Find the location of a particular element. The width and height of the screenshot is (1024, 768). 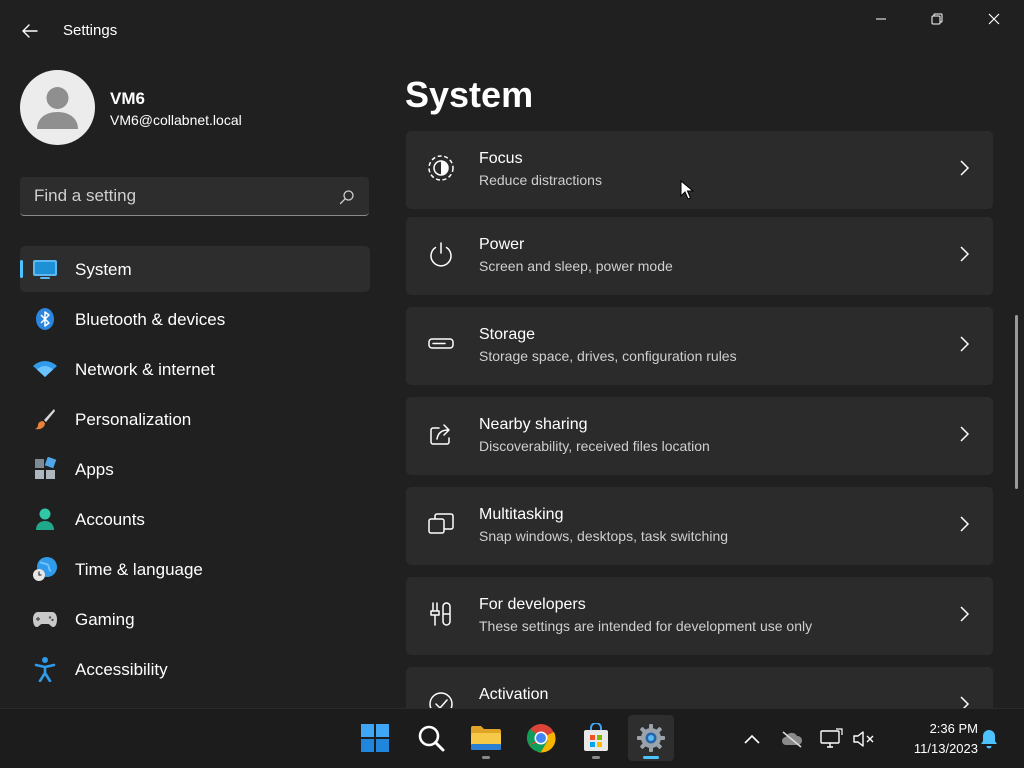

sidebar-item-network: Network & internet is located at coordinates (195, 369).